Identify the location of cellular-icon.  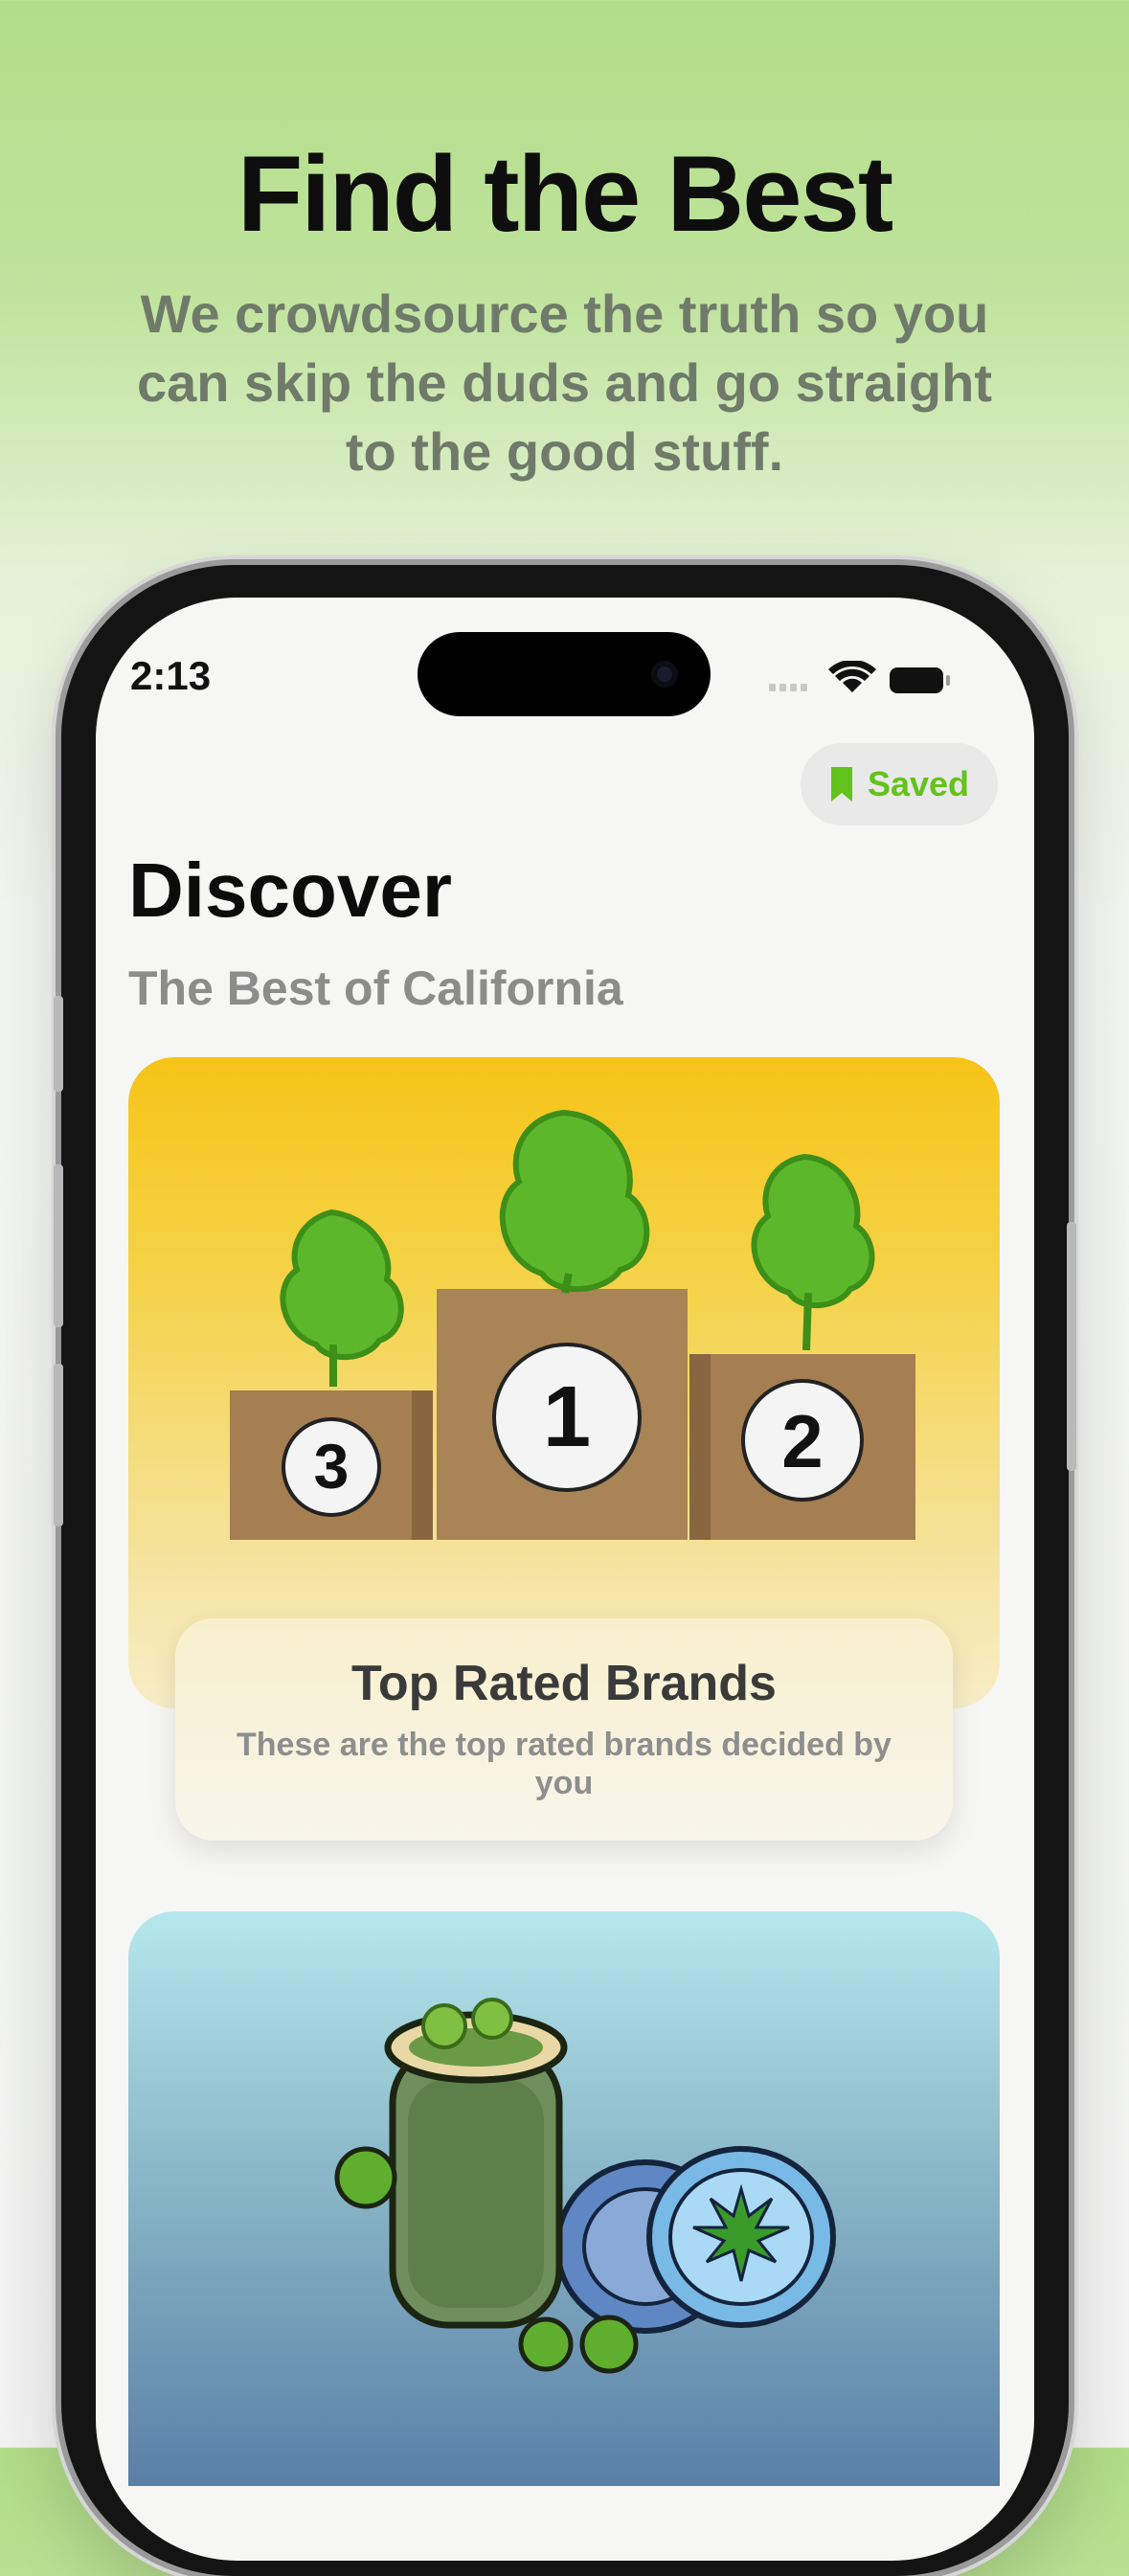
(788, 687).